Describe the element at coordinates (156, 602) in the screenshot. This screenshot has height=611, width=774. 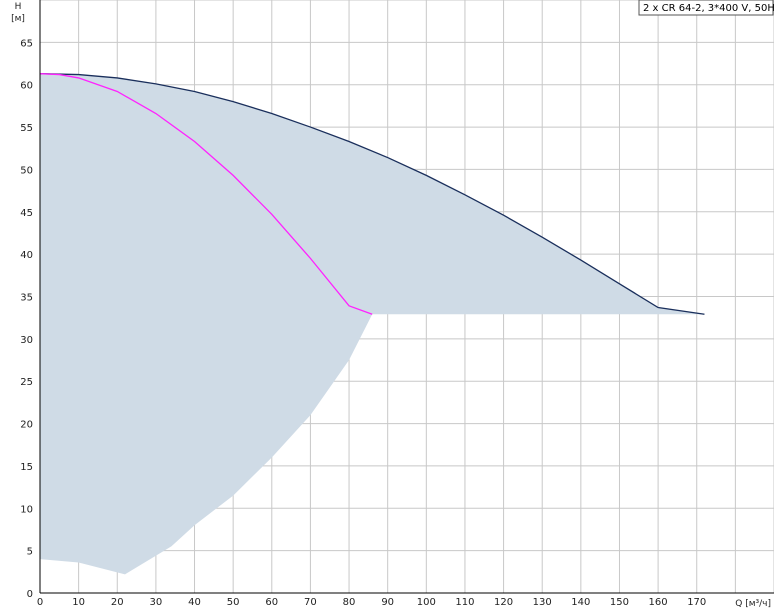
I see `x-tick-label: 30` at that location.